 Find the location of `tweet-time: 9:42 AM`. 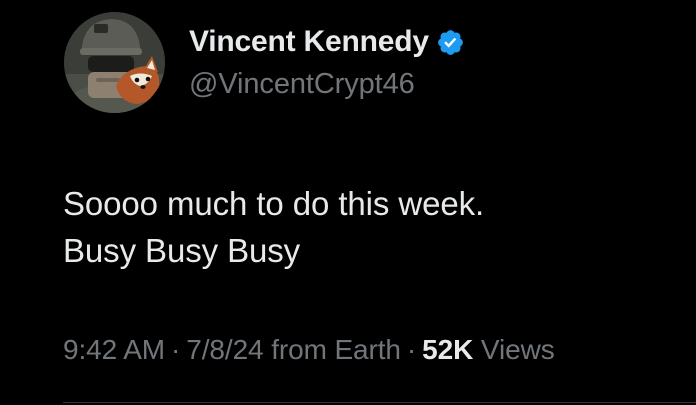

tweet-time: 9:42 AM is located at coordinates (114, 349).